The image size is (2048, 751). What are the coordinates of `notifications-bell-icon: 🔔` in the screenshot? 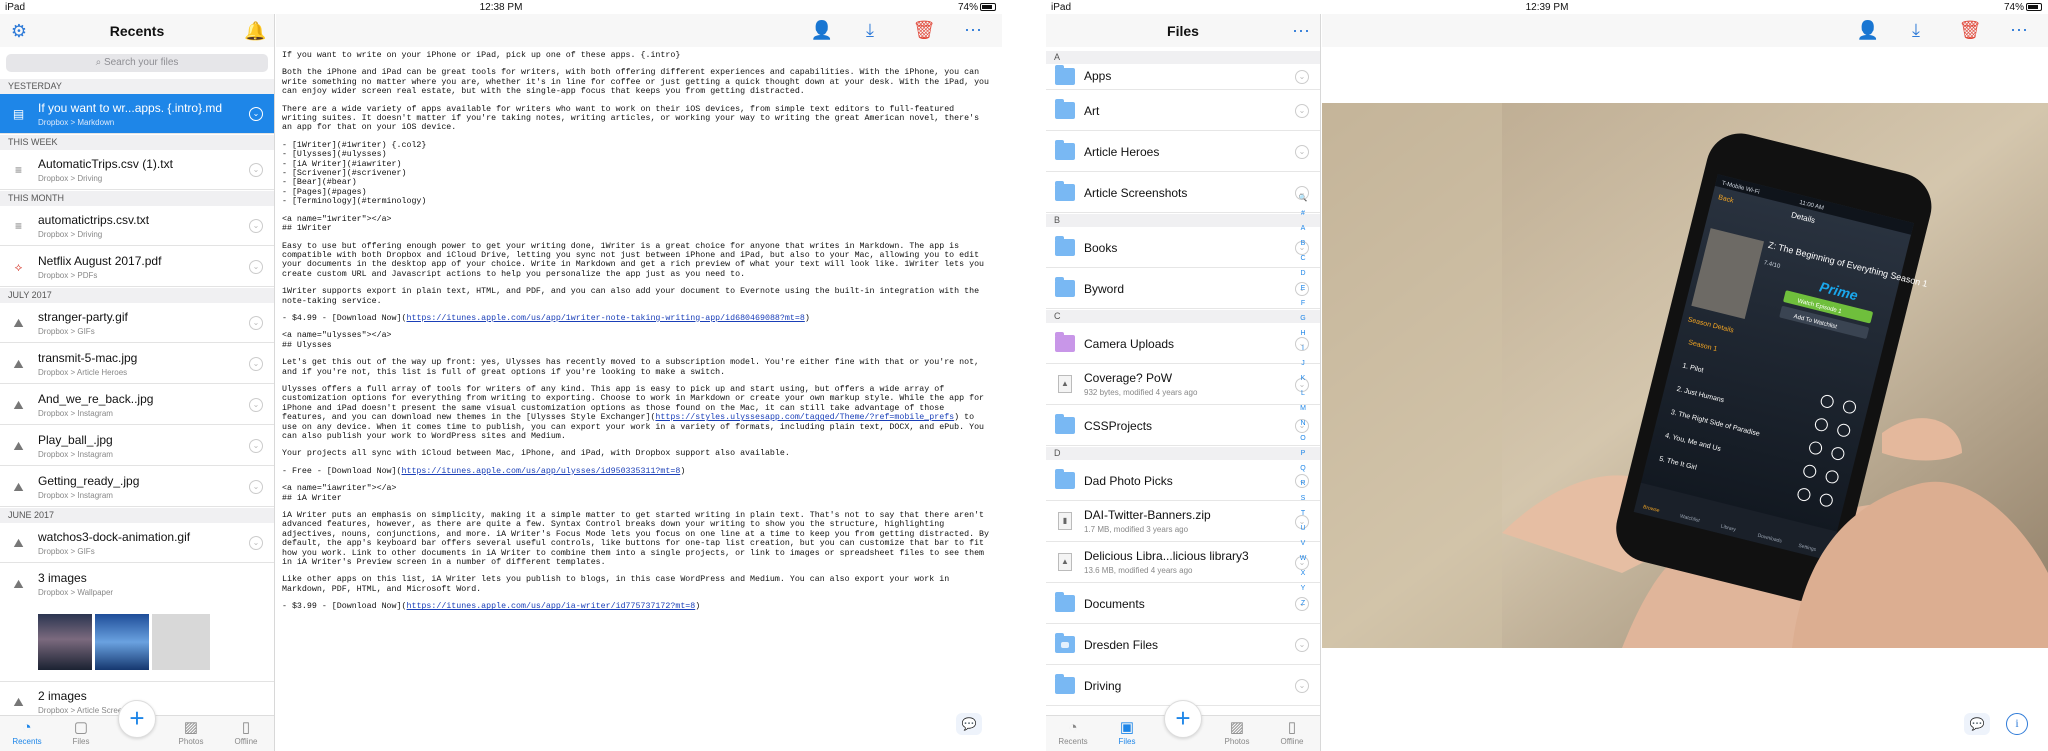 It's located at (255, 31).